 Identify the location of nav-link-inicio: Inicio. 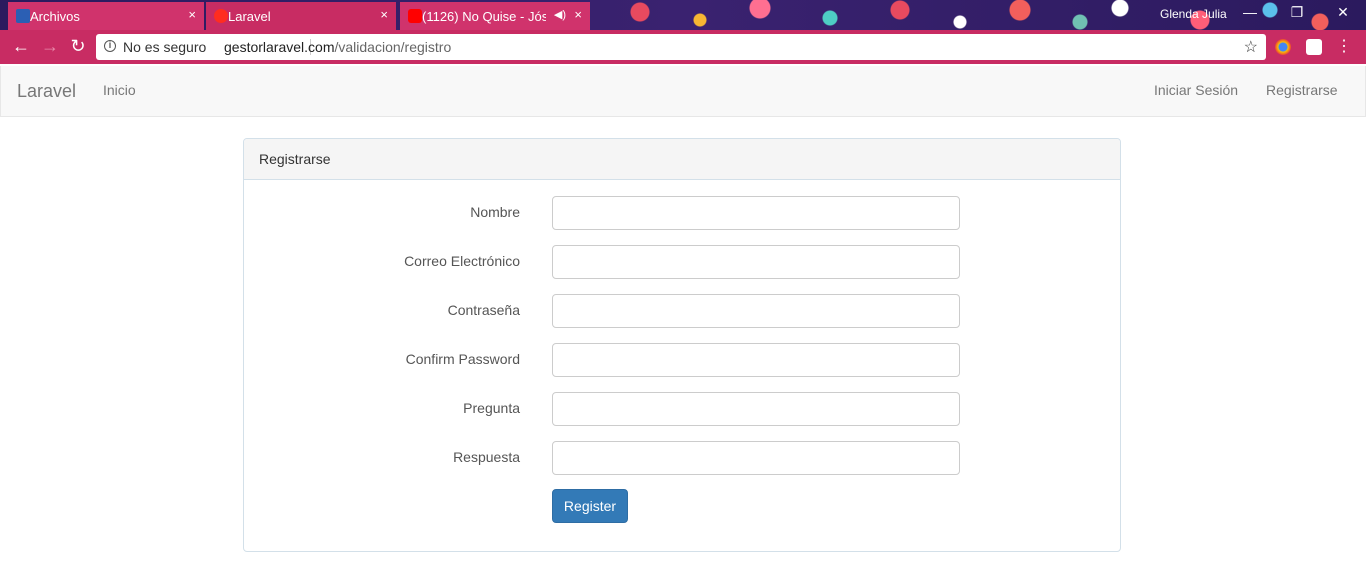
(119, 90).